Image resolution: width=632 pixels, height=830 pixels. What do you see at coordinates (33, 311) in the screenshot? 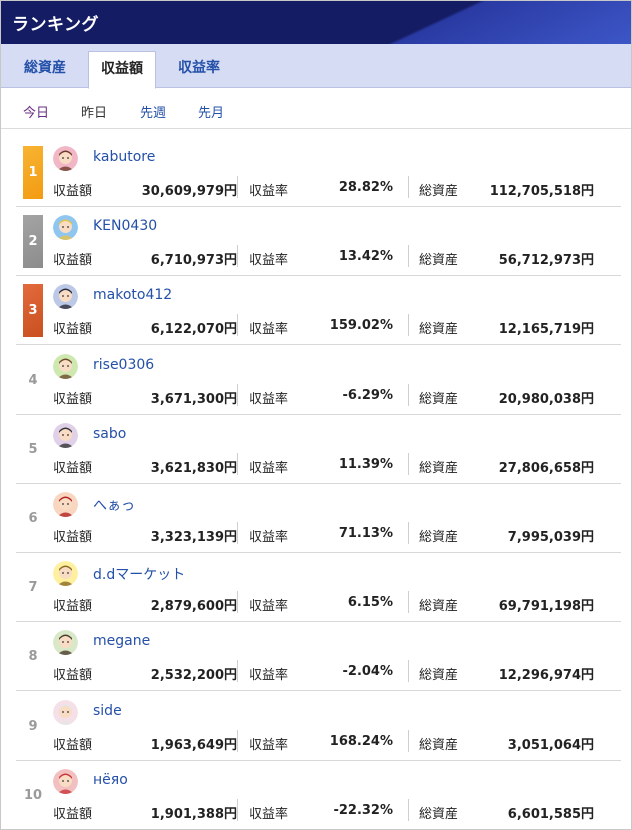
I see `rank-badge: 3` at bounding box center [33, 311].